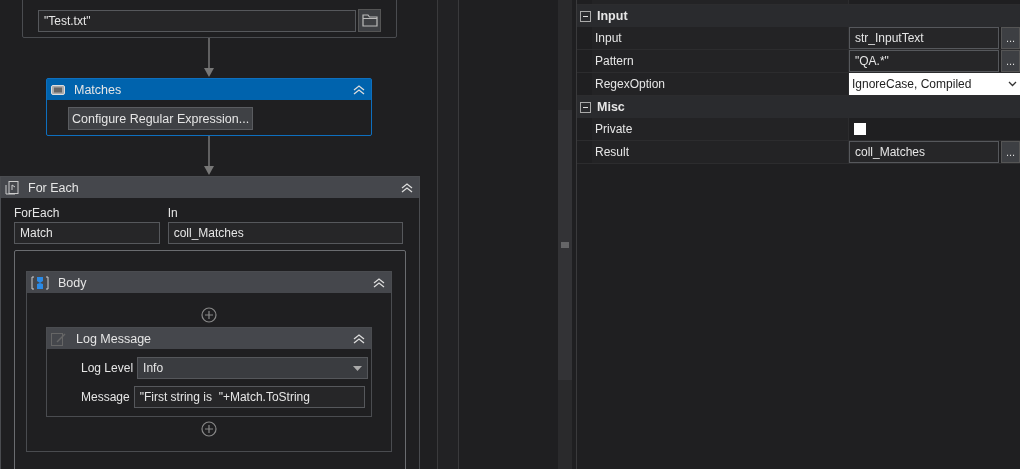 This screenshot has width=1020, height=469. What do you see at coordinates (87, 233) in the screenshot?
I see `item-field: Match` at bounding box center [87, 233].